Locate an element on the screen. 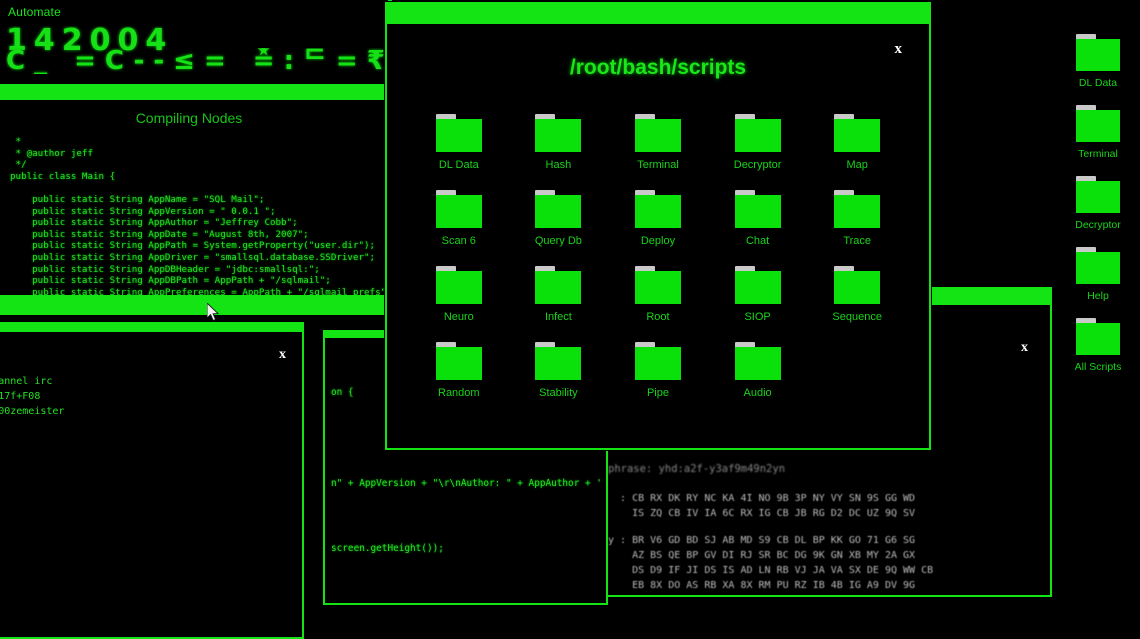 This screenshot has height=639, width=1140. folder-item: Stability is located at coordinates (559, 367).